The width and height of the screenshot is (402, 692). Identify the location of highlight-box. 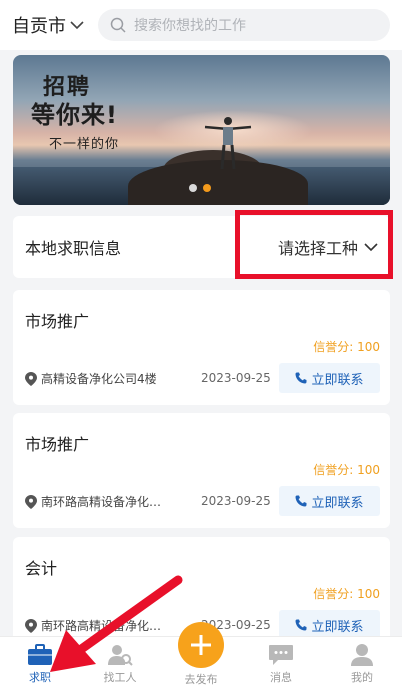
(314, 244).